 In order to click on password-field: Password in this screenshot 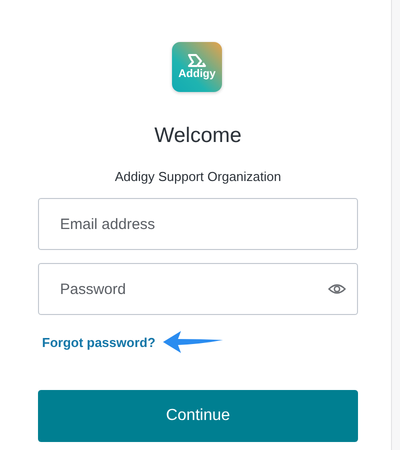, I will do `click(198, 289)`.